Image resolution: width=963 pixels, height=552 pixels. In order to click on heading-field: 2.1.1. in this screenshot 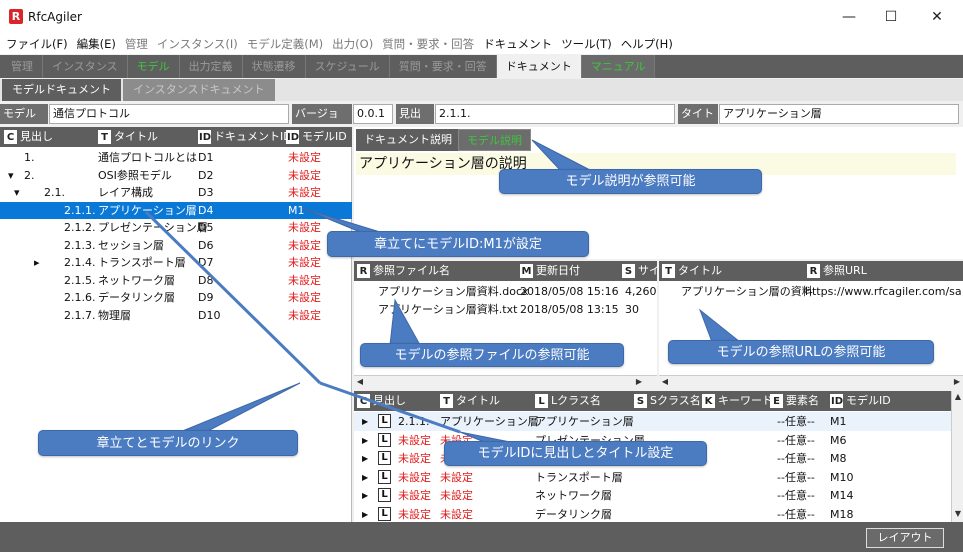, I will do `click(555, 114)`.